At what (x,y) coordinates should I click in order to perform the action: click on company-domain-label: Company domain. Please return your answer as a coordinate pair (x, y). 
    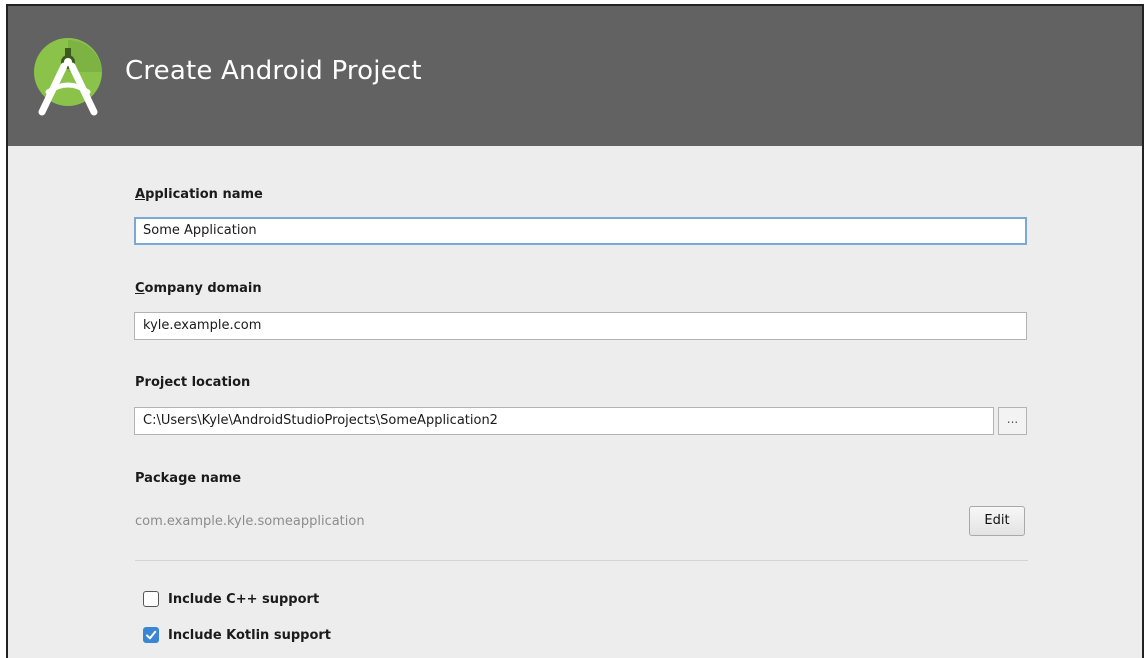
    Looking at the image, I should click on (198, 288).